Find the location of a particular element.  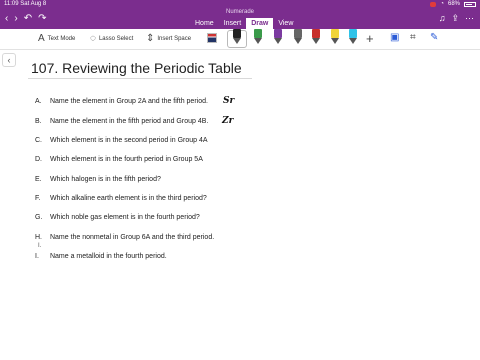

undo-icon: ↶ is located at coordinates (28, 18).